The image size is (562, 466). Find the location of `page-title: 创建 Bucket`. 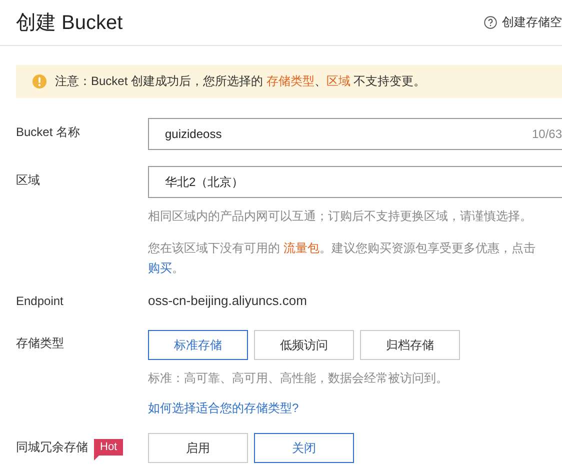

page-title: 创建 Bucket is located at coordinates (69, 23).